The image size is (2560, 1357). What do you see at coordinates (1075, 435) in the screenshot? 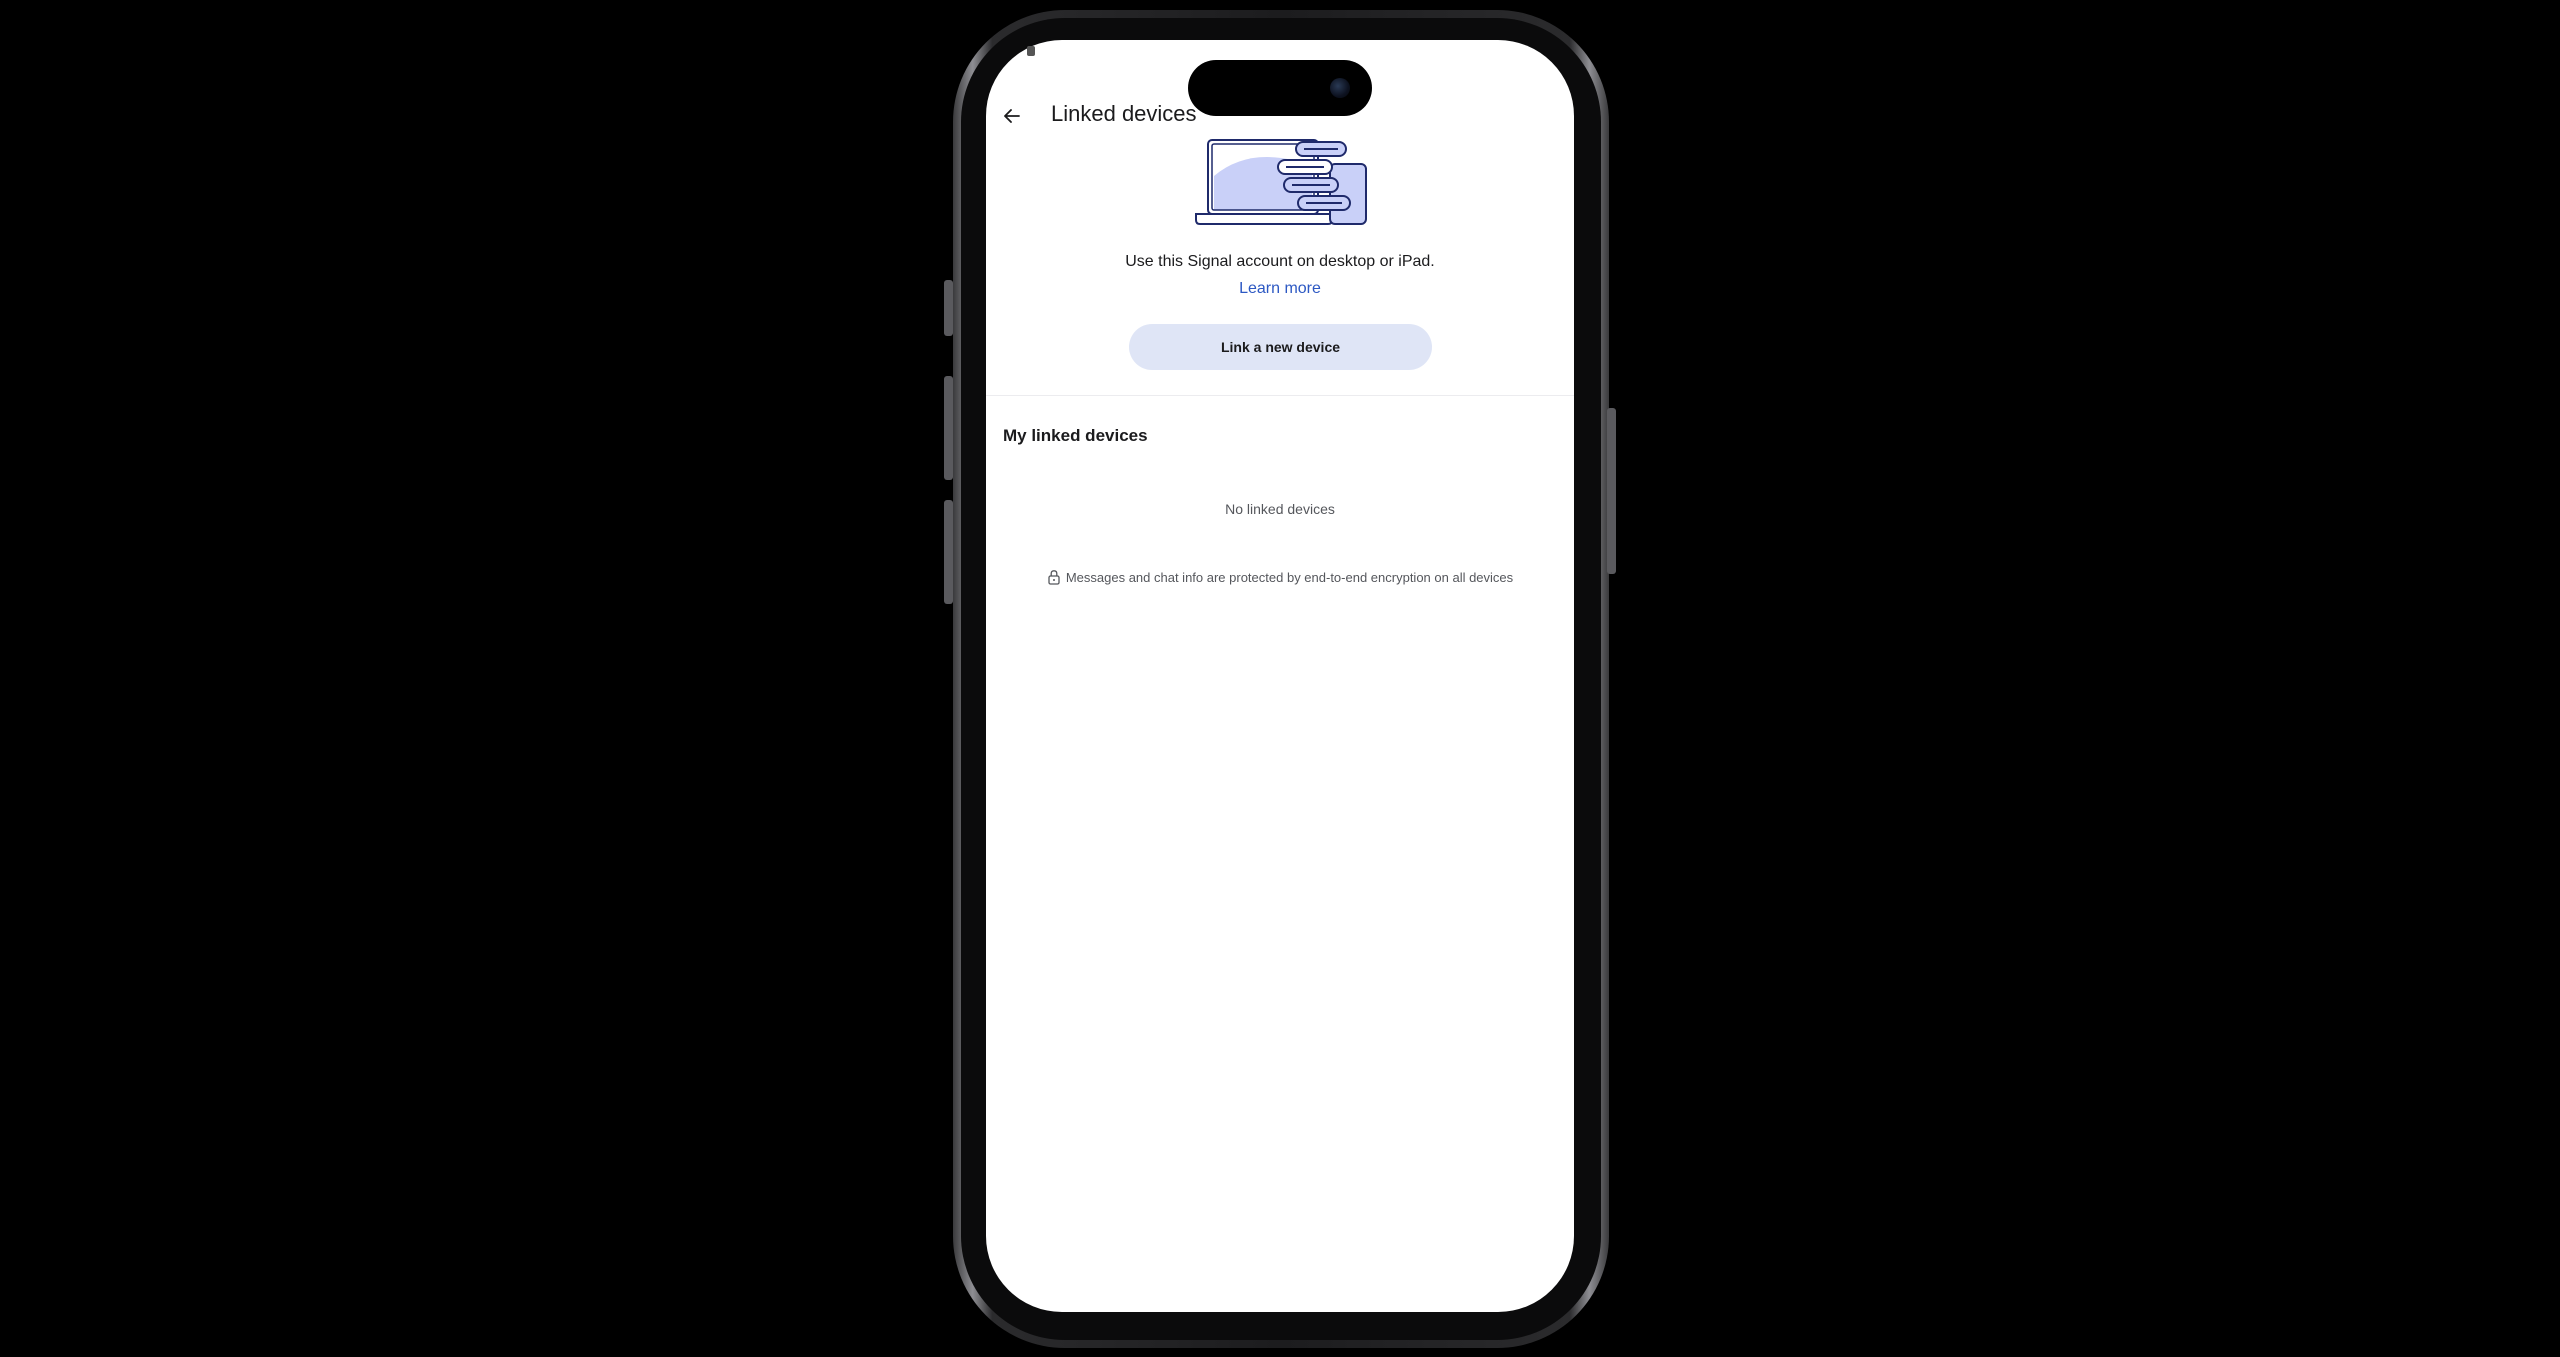
I see `section-title: My linked devices` at bounding box center [1075, 435].